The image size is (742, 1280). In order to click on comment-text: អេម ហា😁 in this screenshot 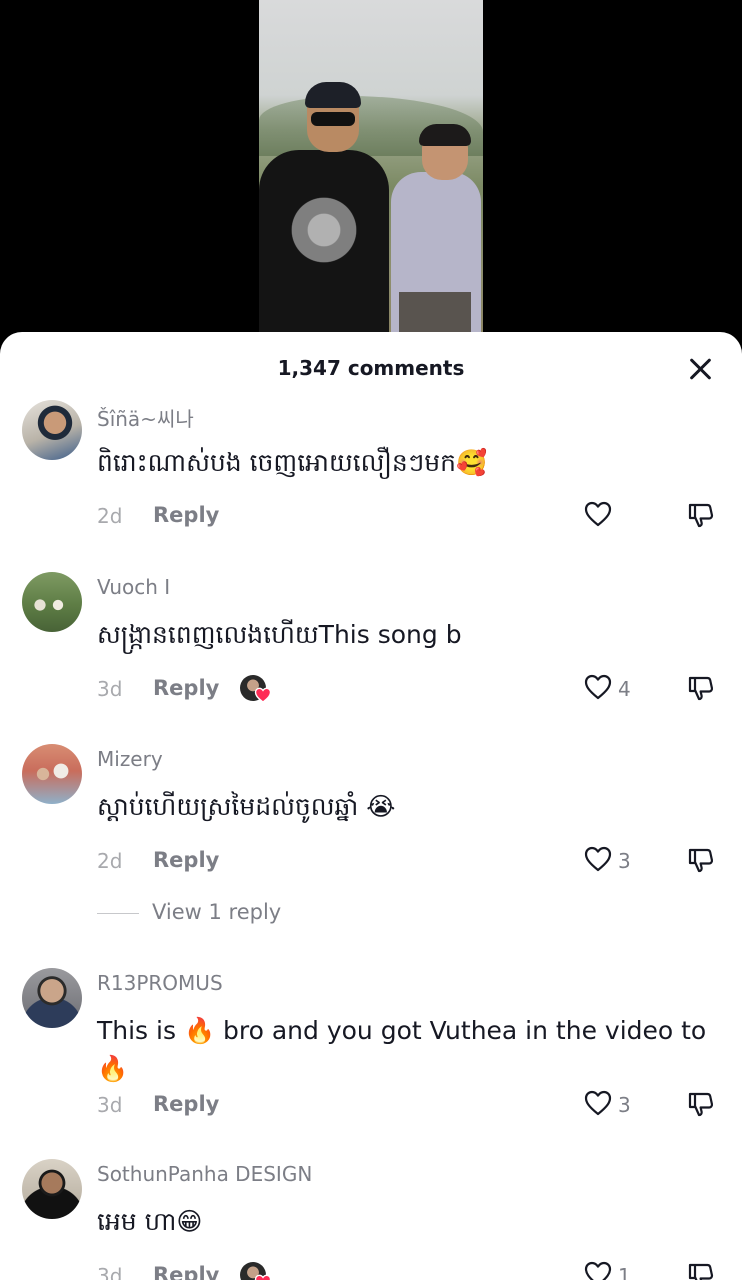, I will do `click(150, 1221)`.